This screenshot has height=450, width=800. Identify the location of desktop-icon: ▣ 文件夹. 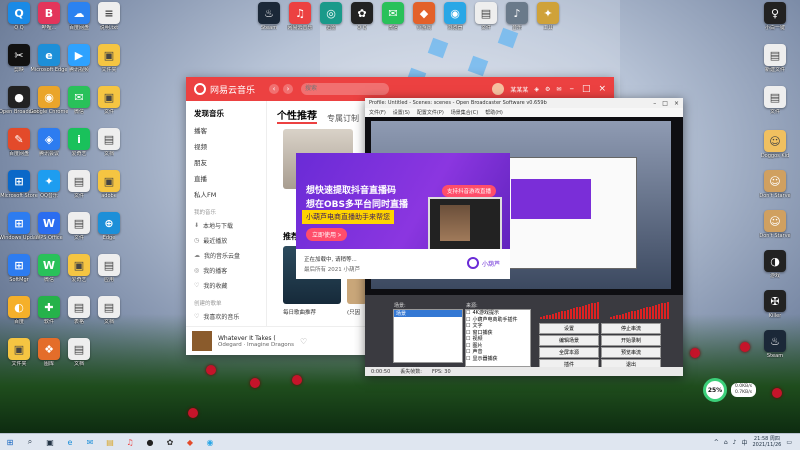
(19, 352).